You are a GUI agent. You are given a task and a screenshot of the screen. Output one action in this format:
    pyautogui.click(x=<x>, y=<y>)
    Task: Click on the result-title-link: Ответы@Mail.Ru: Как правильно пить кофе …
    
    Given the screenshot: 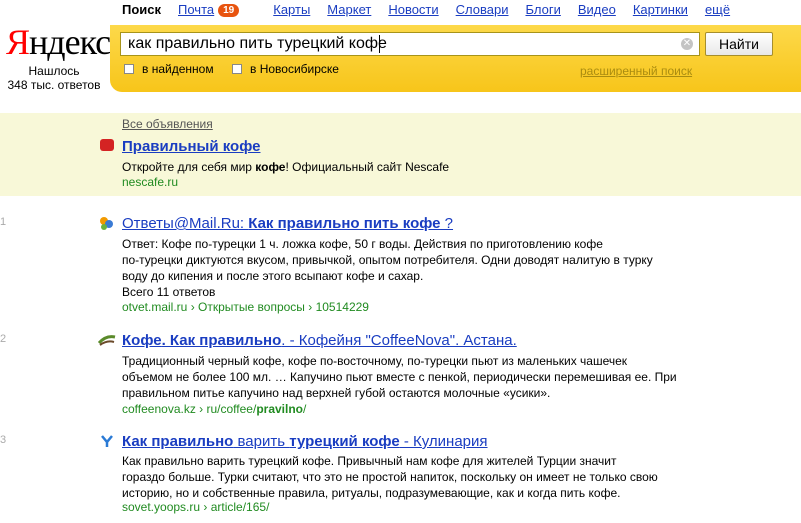 What is the action you would take?
    pyautogui.click(x=287, y=223)
    